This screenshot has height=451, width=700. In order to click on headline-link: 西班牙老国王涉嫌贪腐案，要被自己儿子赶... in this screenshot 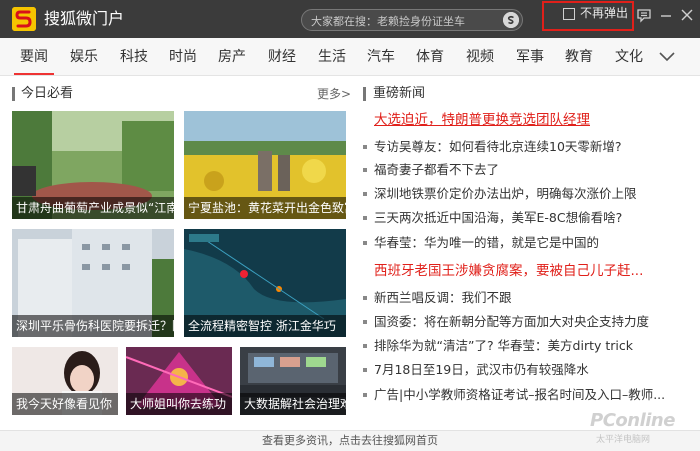, I will do `click(520, 271)`.